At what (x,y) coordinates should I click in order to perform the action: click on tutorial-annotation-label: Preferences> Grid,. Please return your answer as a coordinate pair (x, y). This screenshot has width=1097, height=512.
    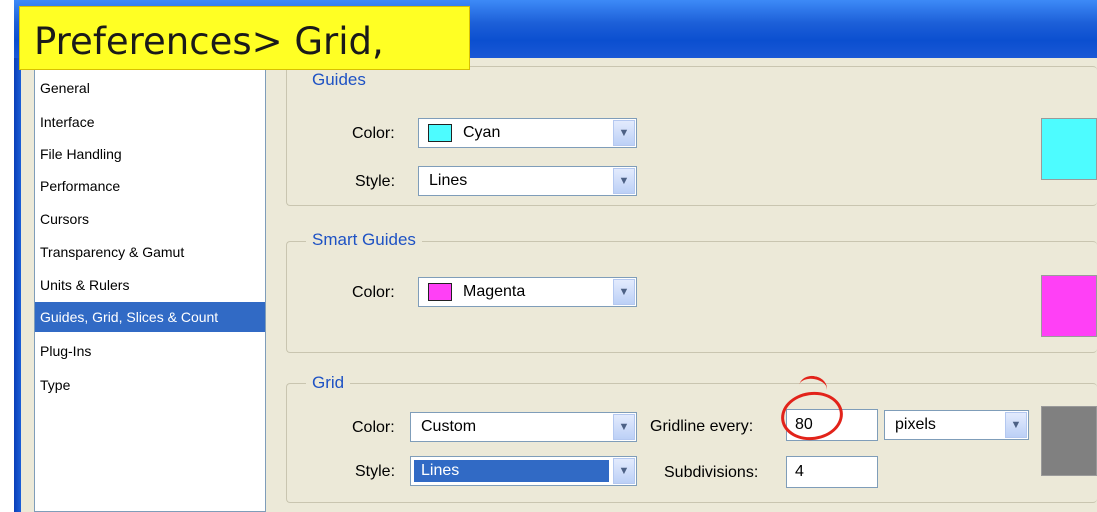
    Looking at the image, I should click on (244, 38).